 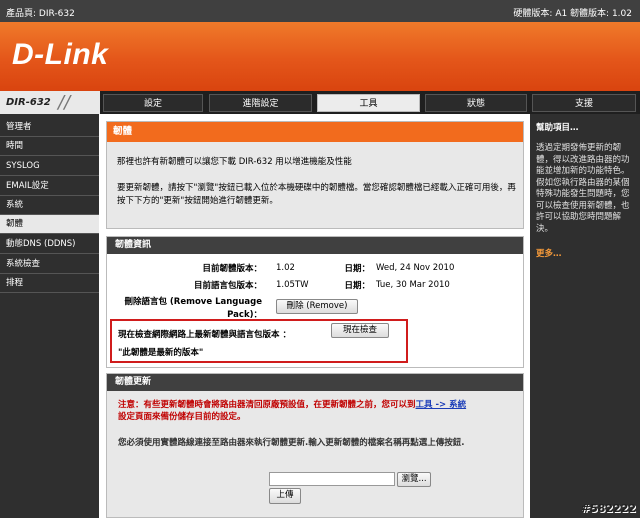 What do you see at coordinates (232, 269) in the screenshot?
I see `fw-version-label: 目前韌體版本：` at bounding box center [232, 269].